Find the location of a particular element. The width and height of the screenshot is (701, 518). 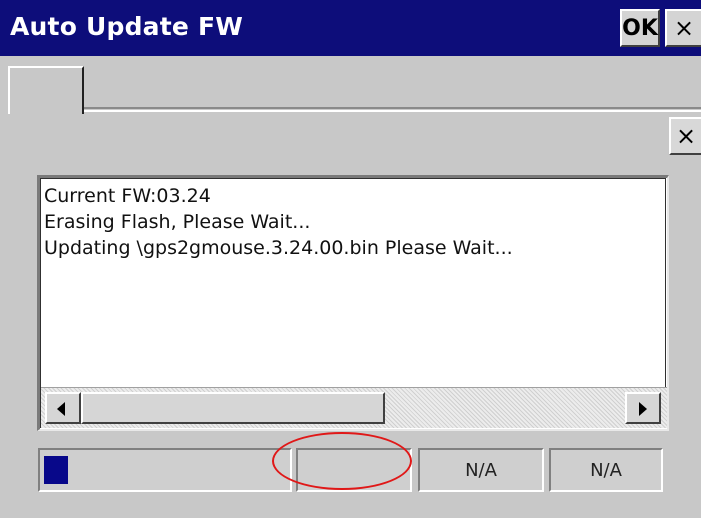

horizontal-scrollbar is located at coordinates (354, 407).